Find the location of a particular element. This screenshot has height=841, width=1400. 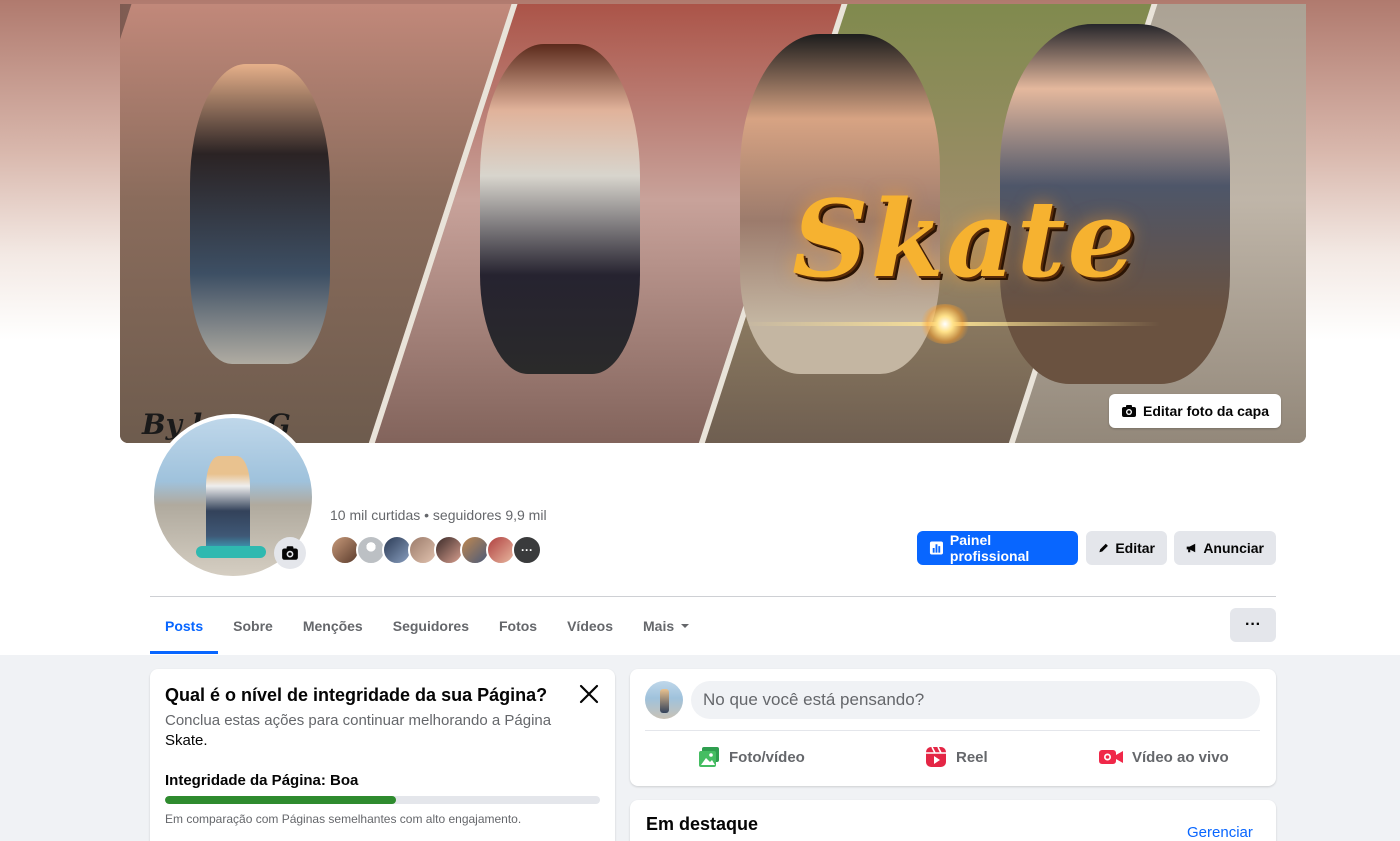

more-options-button: ··· is located at coordinates (1253, 625).